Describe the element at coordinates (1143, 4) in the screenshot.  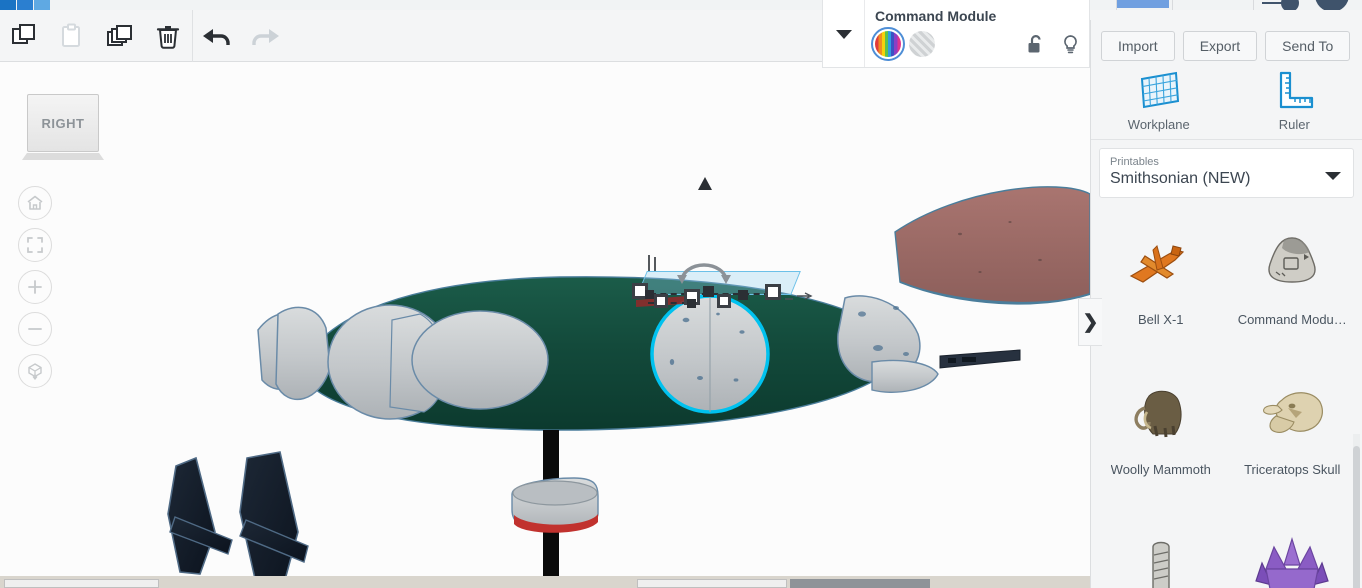
I see `active-tab-indicator` at that location.